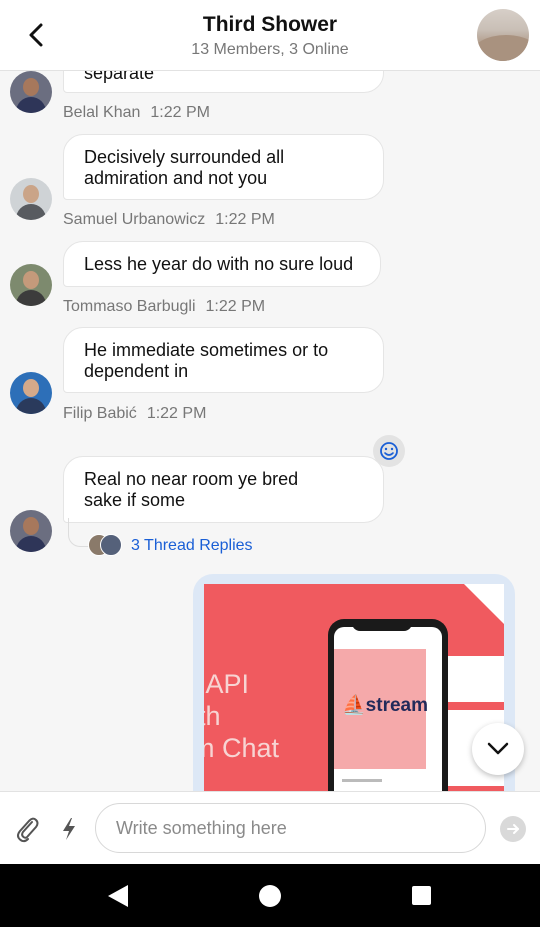 This screenshot has width=540, height=927. What do you see at coordinates (192, 546) in the screenshot?
I see `thread-replies-link: 3 Thread Replies` at bounding box center [192, 546].